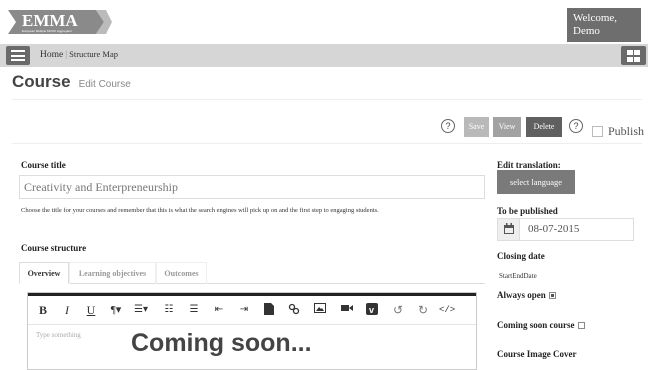  I want to click on publish-date-label: To be published, so click(527, 211).